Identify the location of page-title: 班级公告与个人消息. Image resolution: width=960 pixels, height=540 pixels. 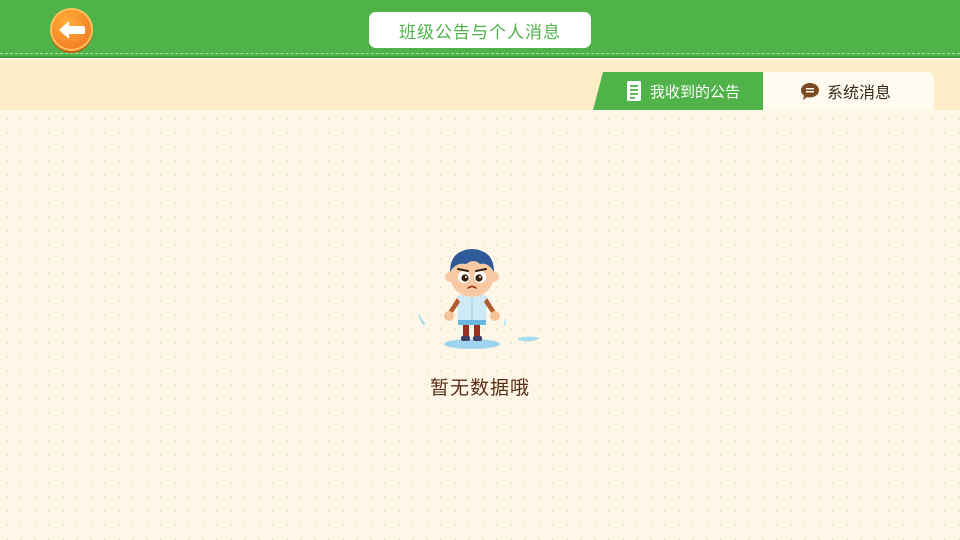
(480, 30).